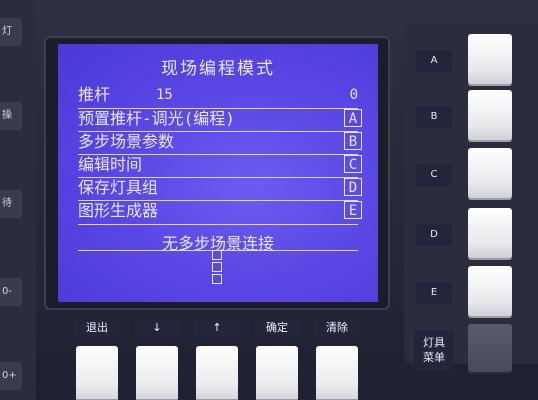 The image size is (538, 400). What do you see at coordinates (277, 328) in the screenshot?
I see `confirm-key-label: 确定` at bounding box center [277, 328].